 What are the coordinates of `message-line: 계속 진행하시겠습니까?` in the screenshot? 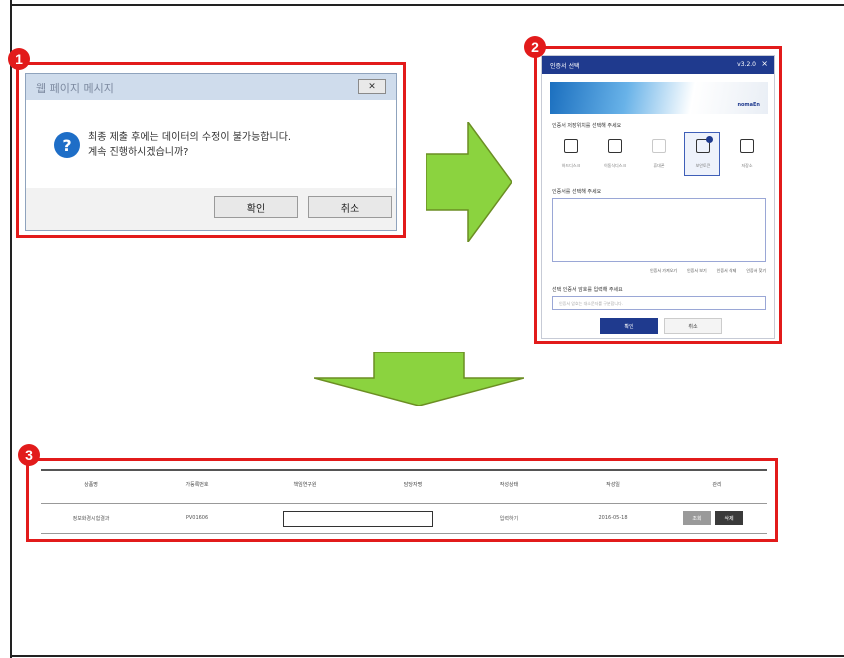 It's located at (138, 152).